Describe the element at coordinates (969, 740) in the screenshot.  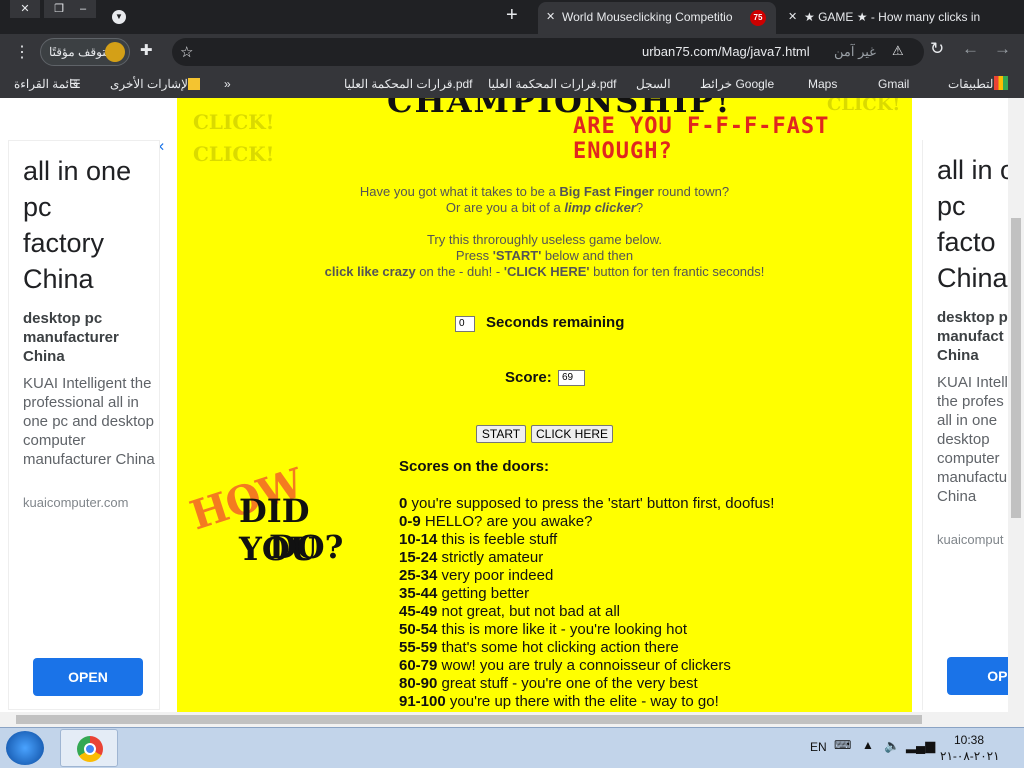
I see `clock-time: 10:38` at that location.